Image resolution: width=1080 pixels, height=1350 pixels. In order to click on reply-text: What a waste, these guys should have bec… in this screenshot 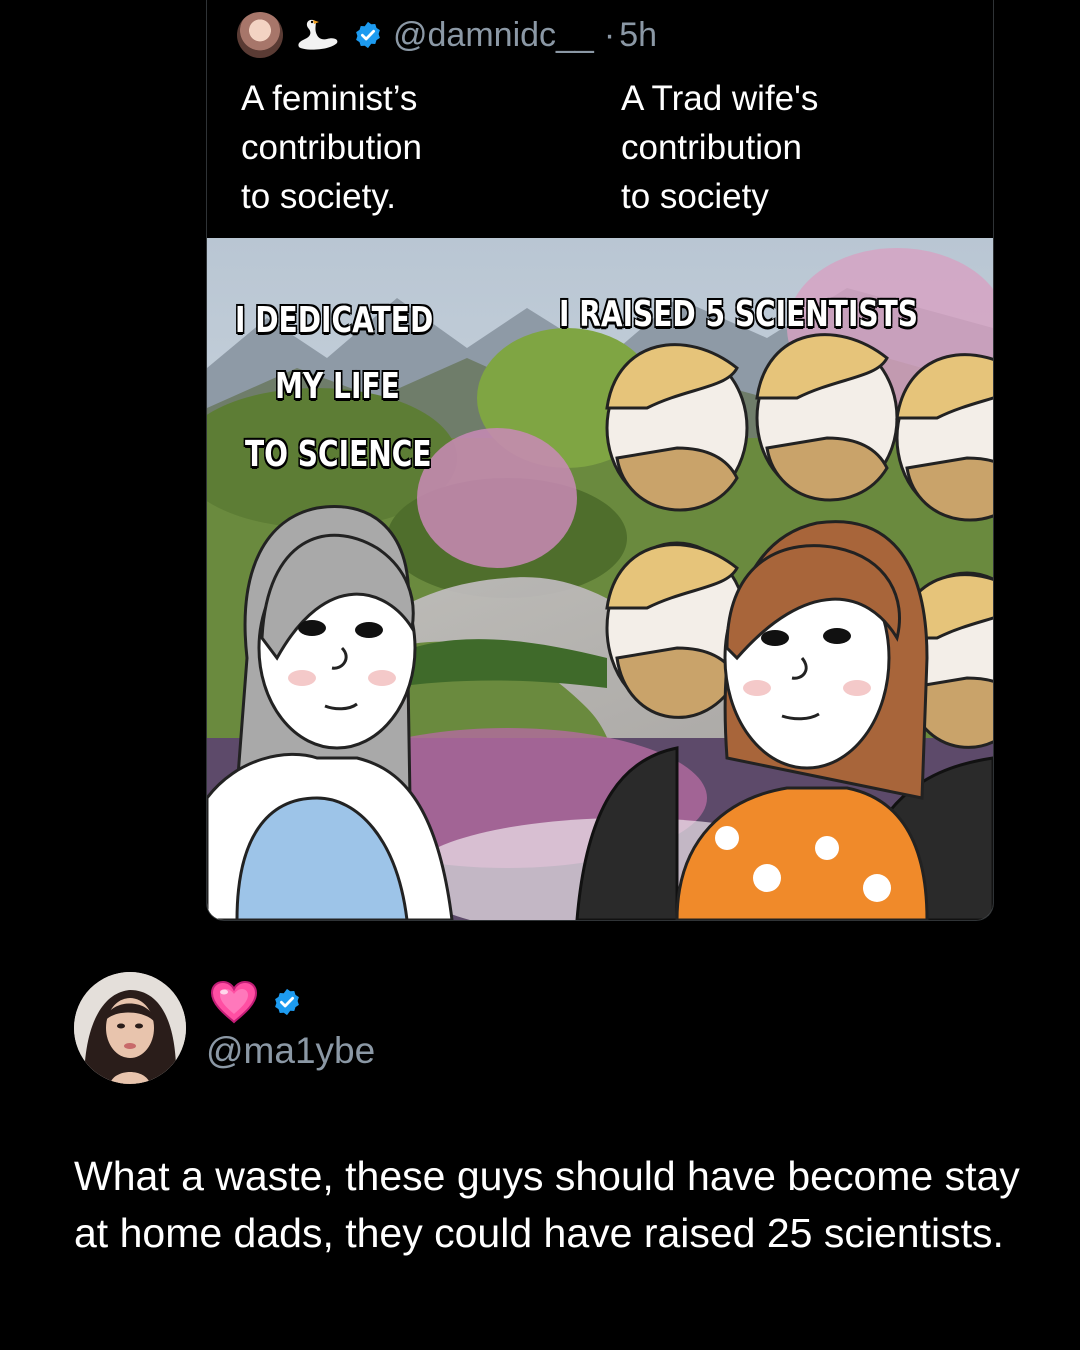, I will do `click(547, 1204)`.